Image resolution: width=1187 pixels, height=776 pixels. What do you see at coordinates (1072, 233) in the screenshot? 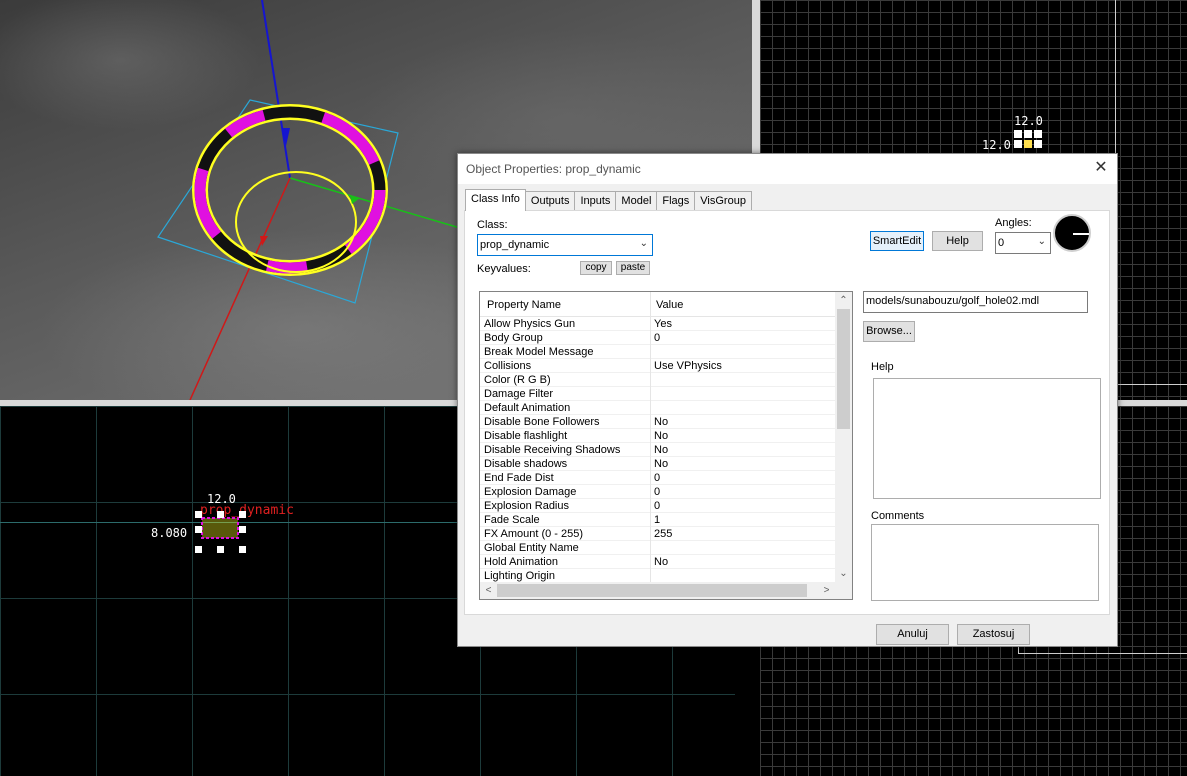
I see `angle-dial-icon` at bounding box center [1072, 233].